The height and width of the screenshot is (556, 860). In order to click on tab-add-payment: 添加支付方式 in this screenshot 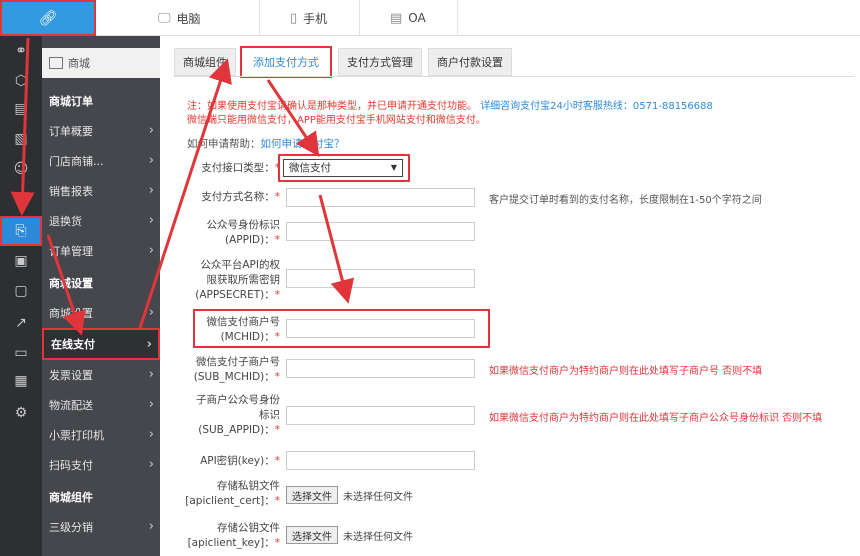, I will do `click(286, 62)`.